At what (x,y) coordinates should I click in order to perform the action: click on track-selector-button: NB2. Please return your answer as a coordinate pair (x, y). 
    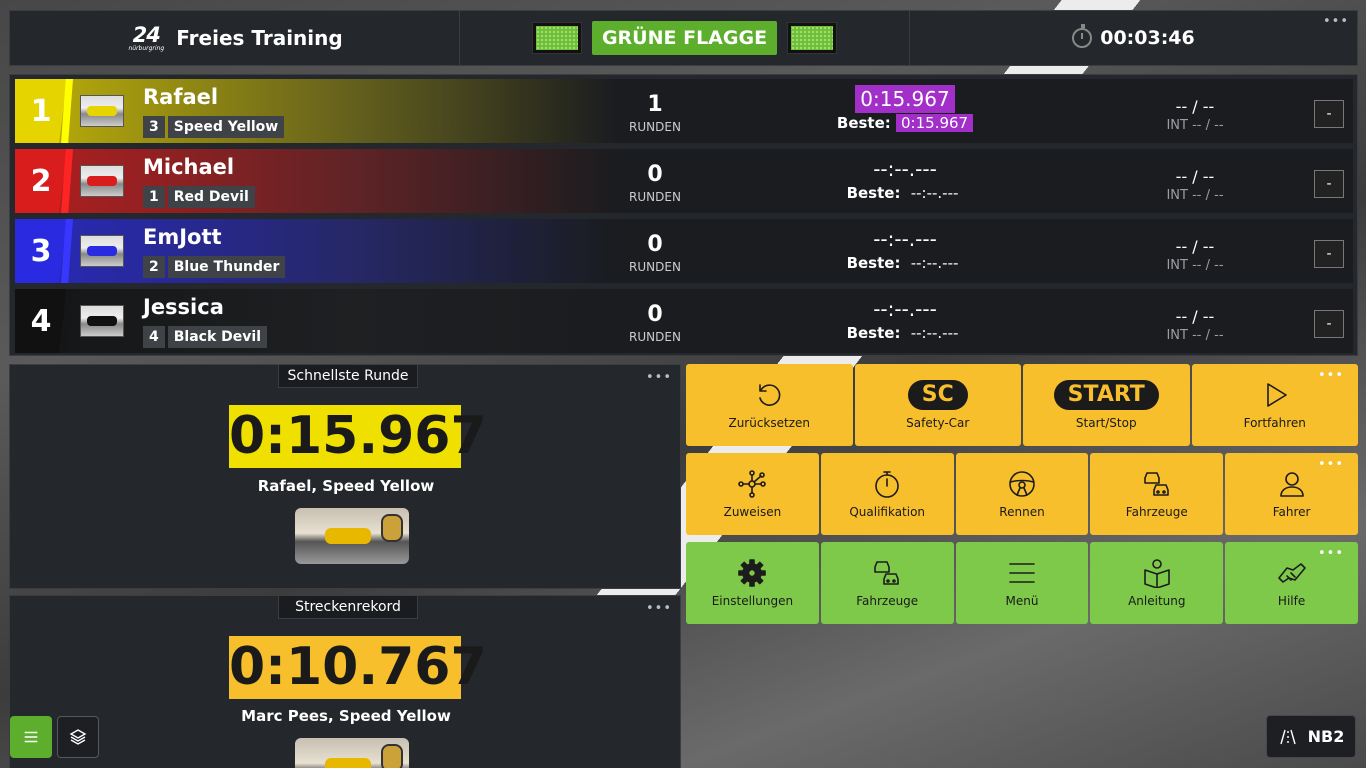
    Looking at the image, I should click on (1311, 736).